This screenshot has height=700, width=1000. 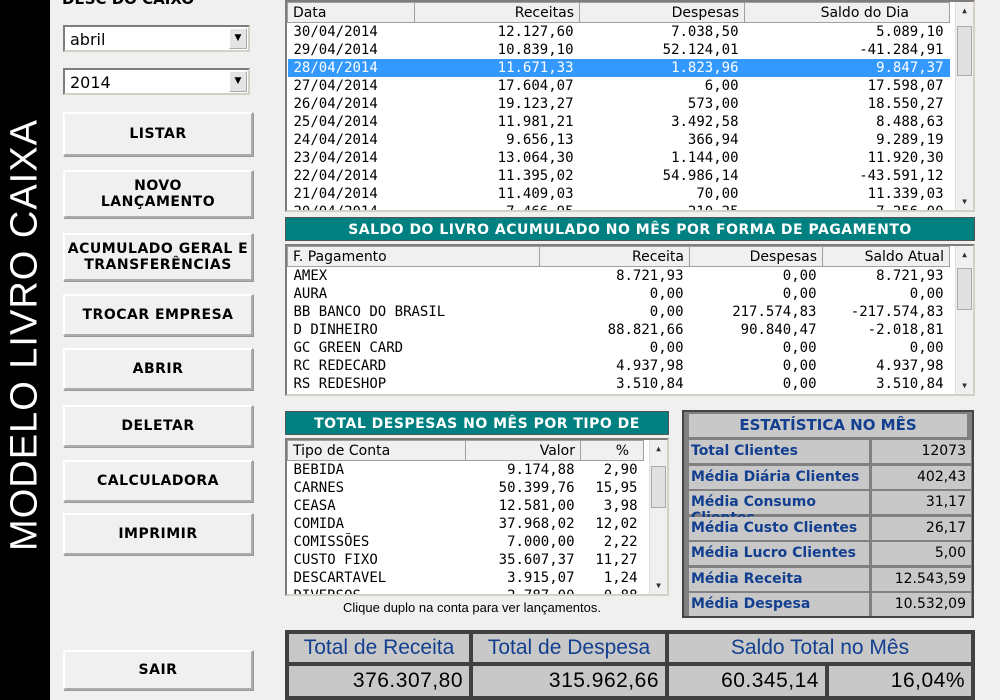 I want to click on table-row: GC GREEN CARD 0,00 0,00 0,00, so click(x=619, y=348).